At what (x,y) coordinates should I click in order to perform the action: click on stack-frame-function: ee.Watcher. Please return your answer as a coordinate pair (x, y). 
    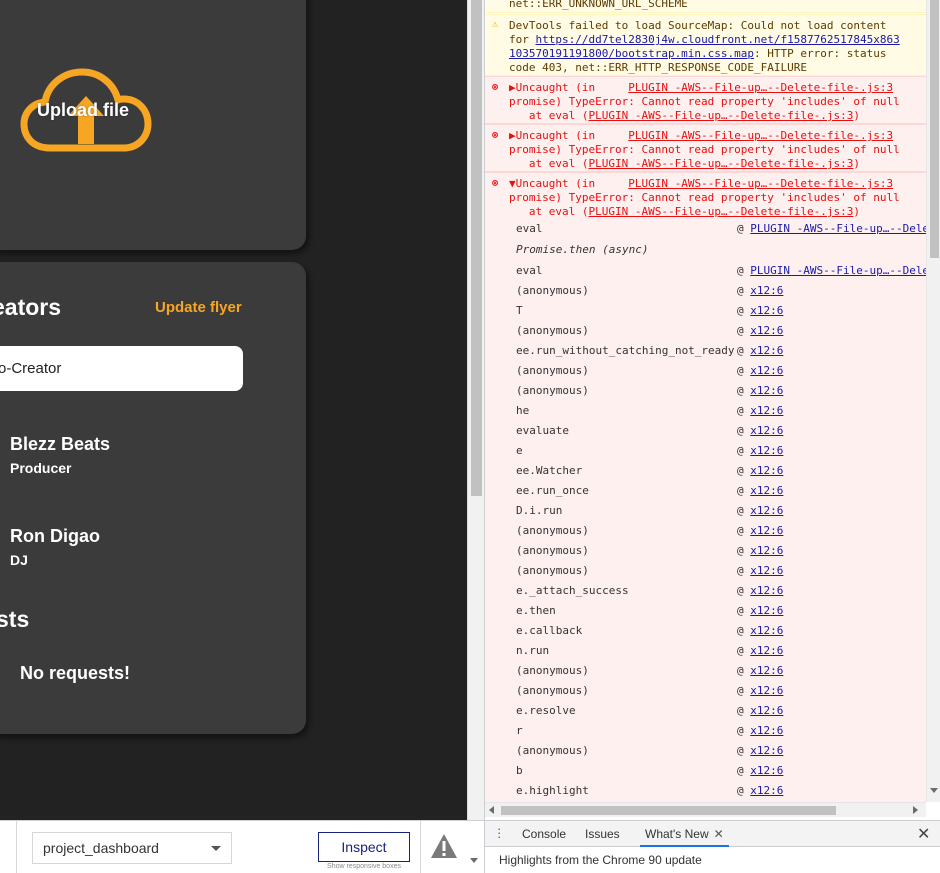
    Looking at the image, I should click on (549, 470).